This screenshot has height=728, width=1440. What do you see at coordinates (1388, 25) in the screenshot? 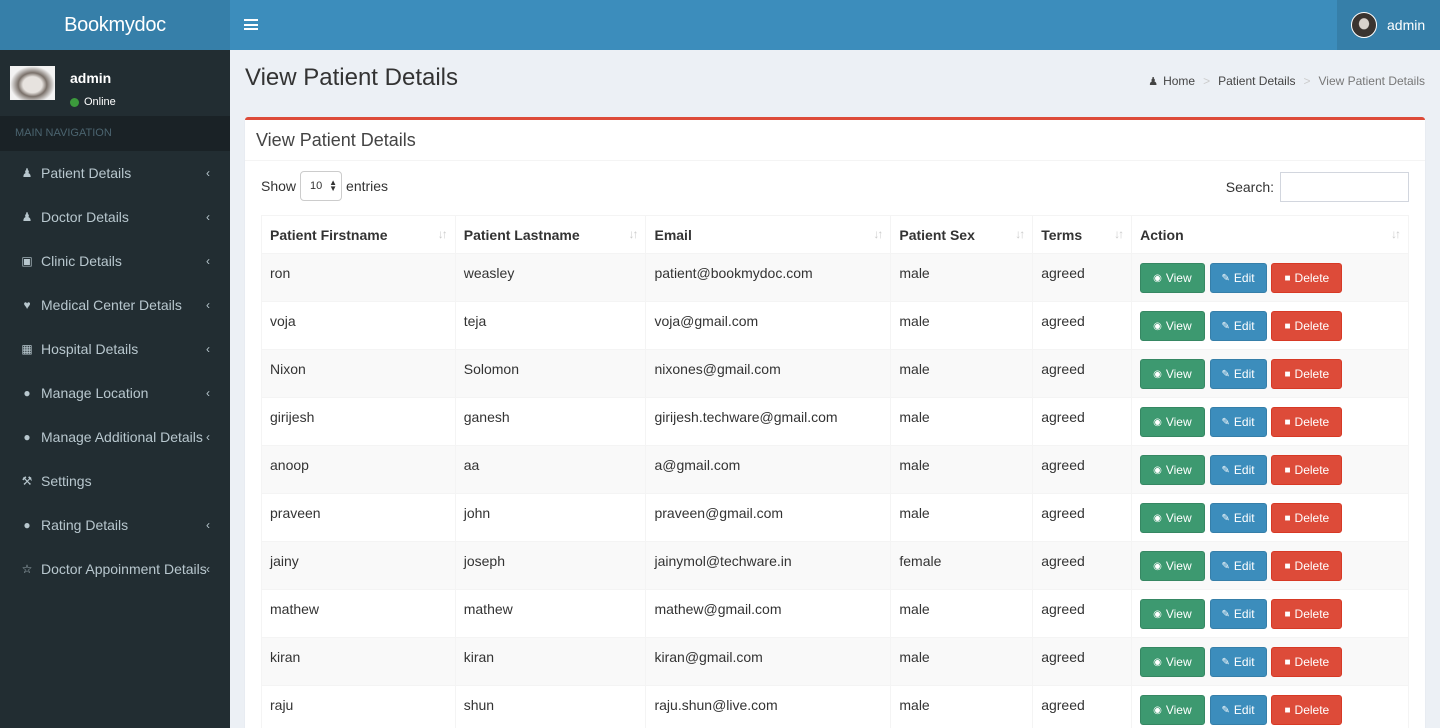
I see `user-menu: admin` at bounding box center [1388, 25].